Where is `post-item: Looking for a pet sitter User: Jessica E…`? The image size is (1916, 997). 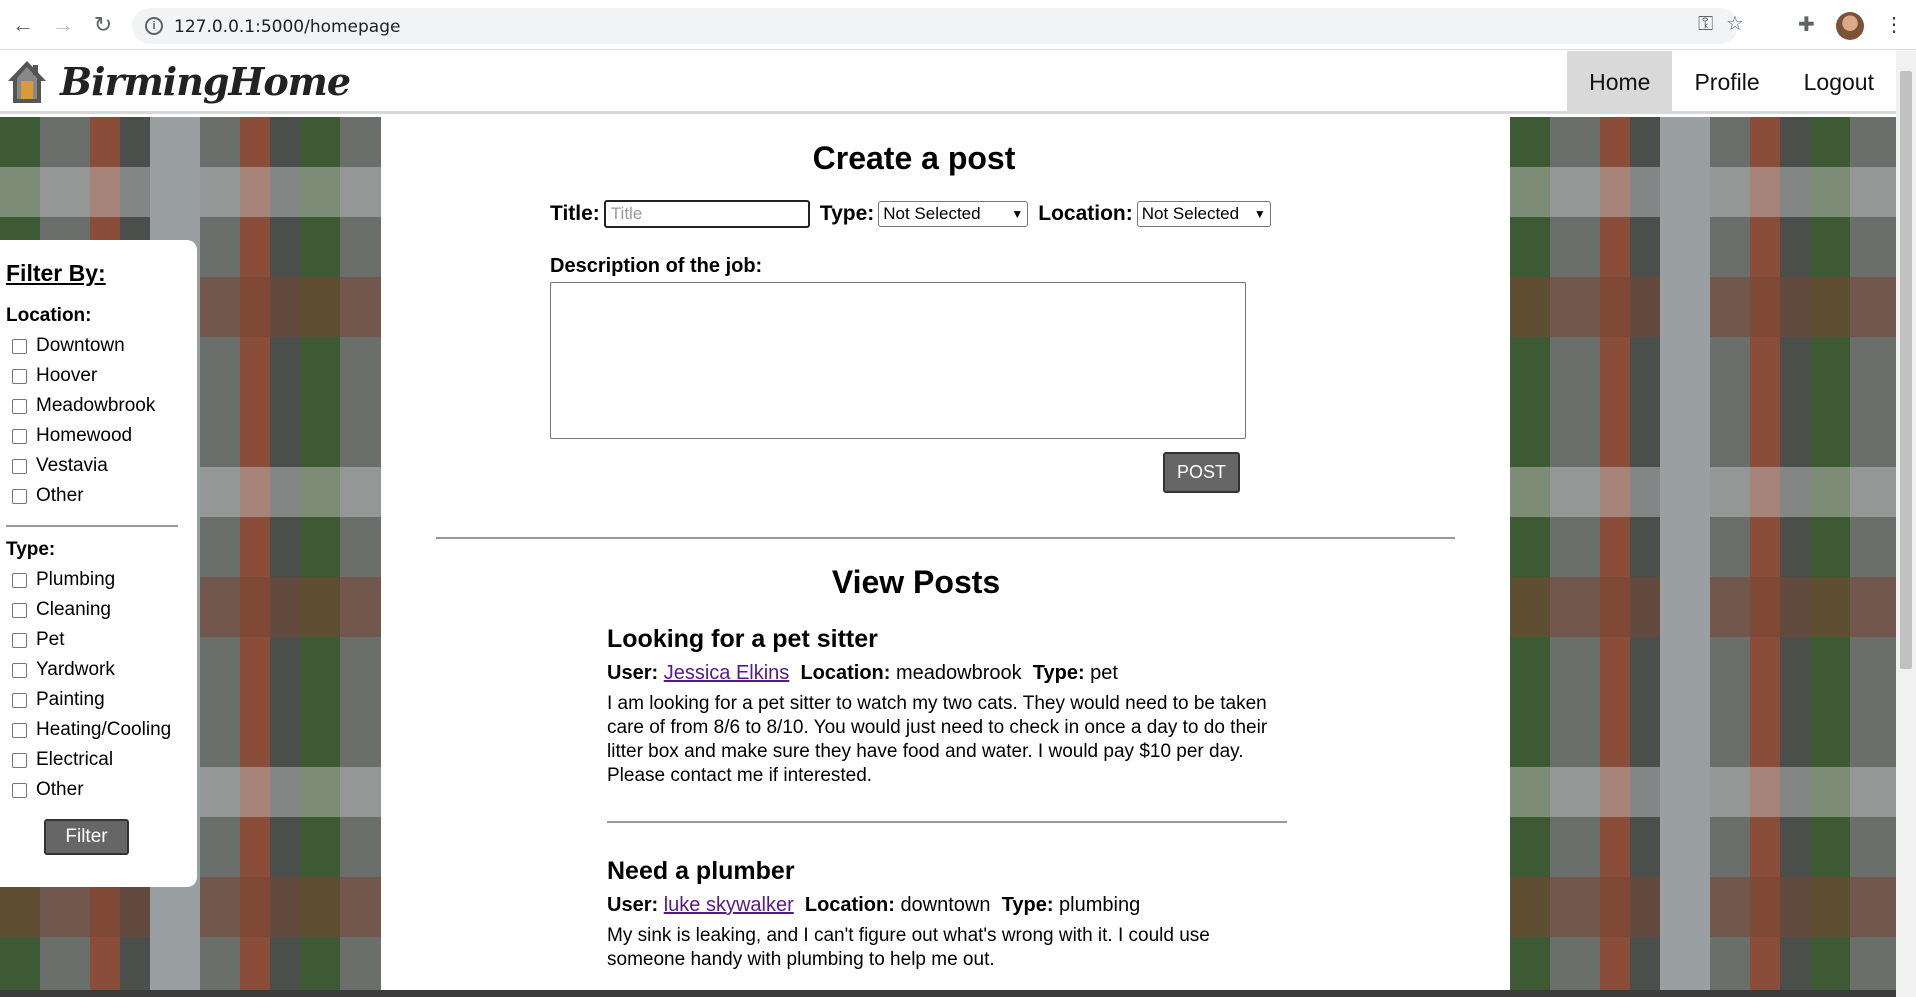
post-item: Looking for a pet sitter User: Jessica E… is located at coordinates (947, 724).